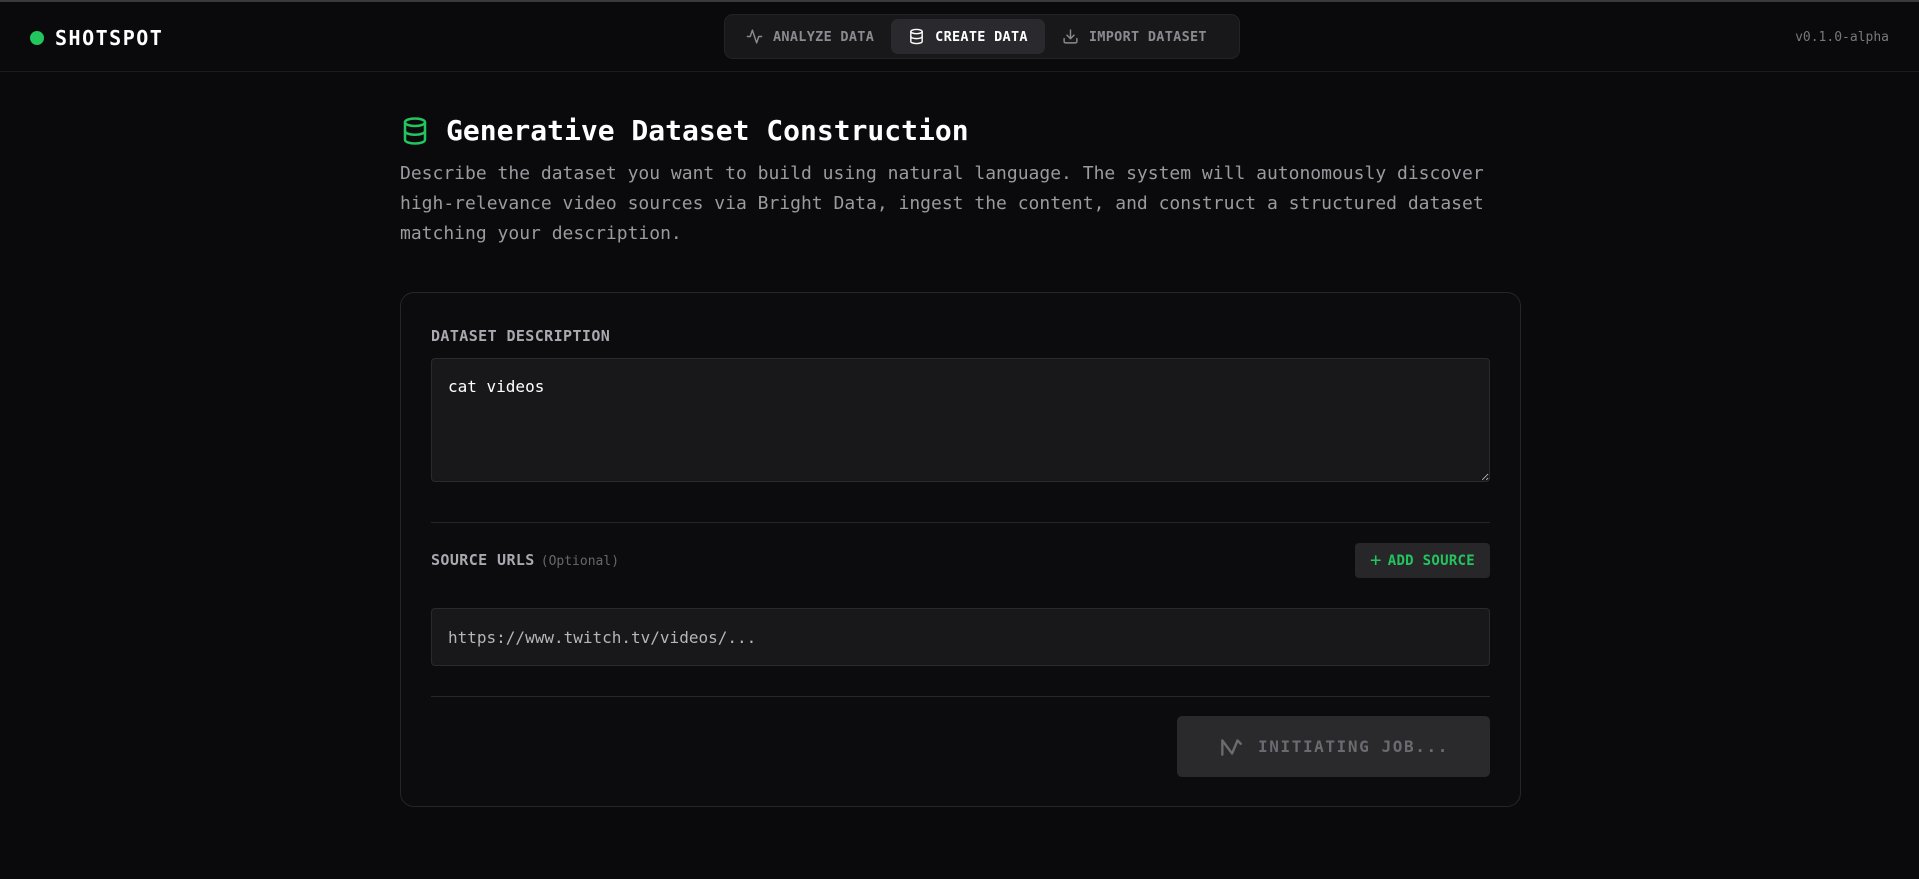 The image size is (1919, 879). Describe the element at coordinates (824, 36) in the screenshot. I see `tab-label: ANALYZE DATA` at that location.